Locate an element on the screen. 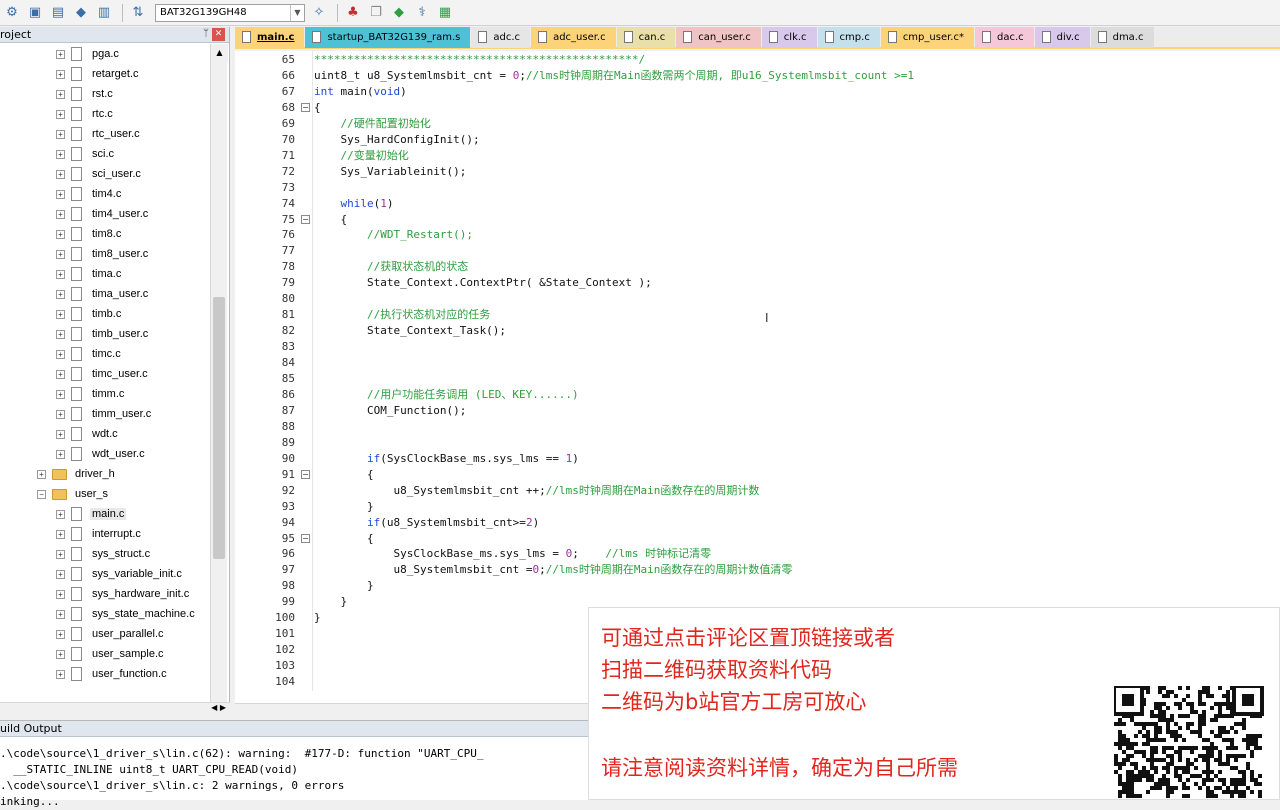  close-icon: ✕ is located at coordinates (218, 34).